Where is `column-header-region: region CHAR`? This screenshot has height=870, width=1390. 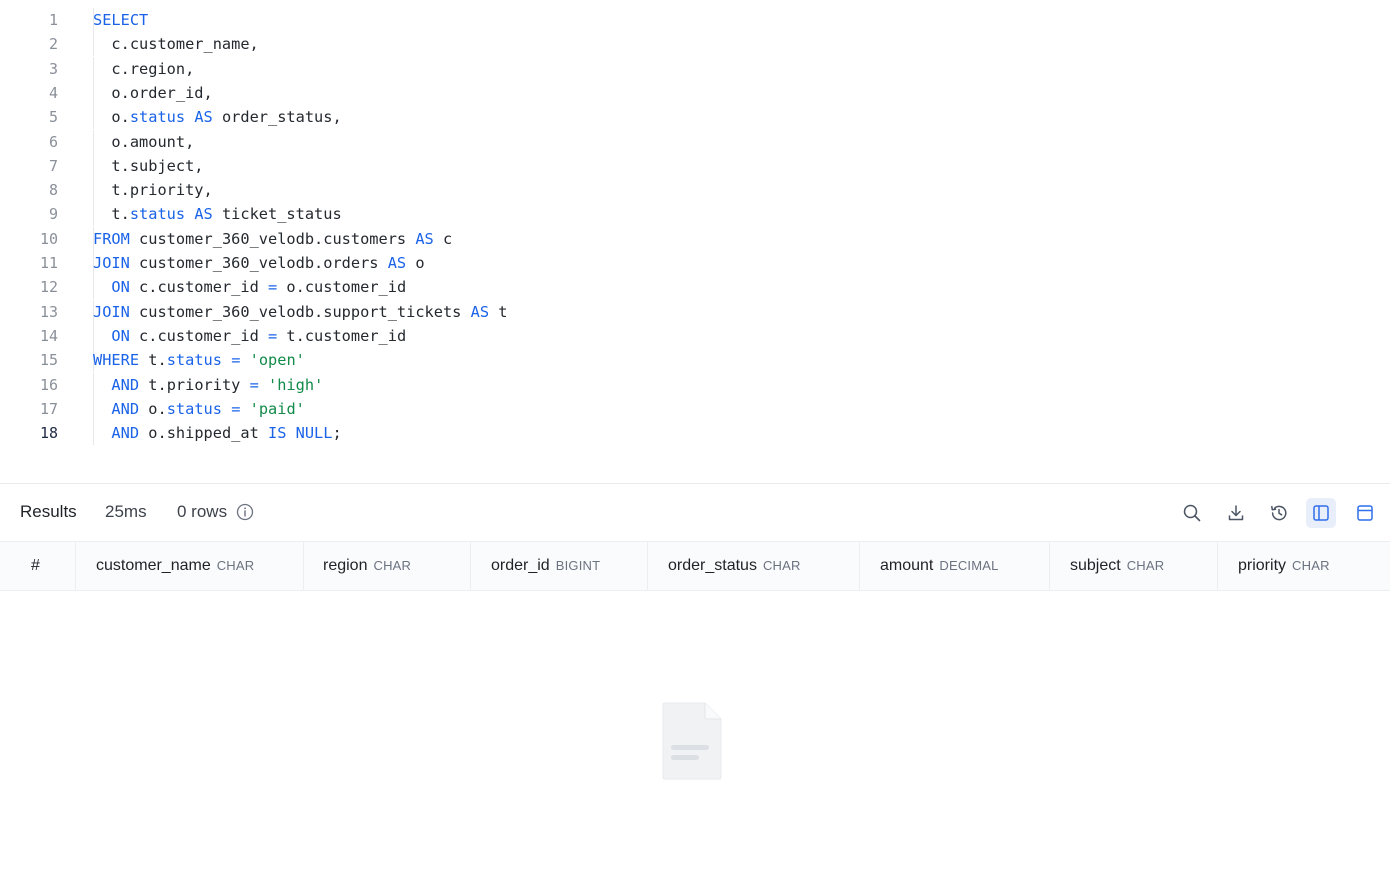
column-header-region: region CHAR is located at coordinates (387, 566).